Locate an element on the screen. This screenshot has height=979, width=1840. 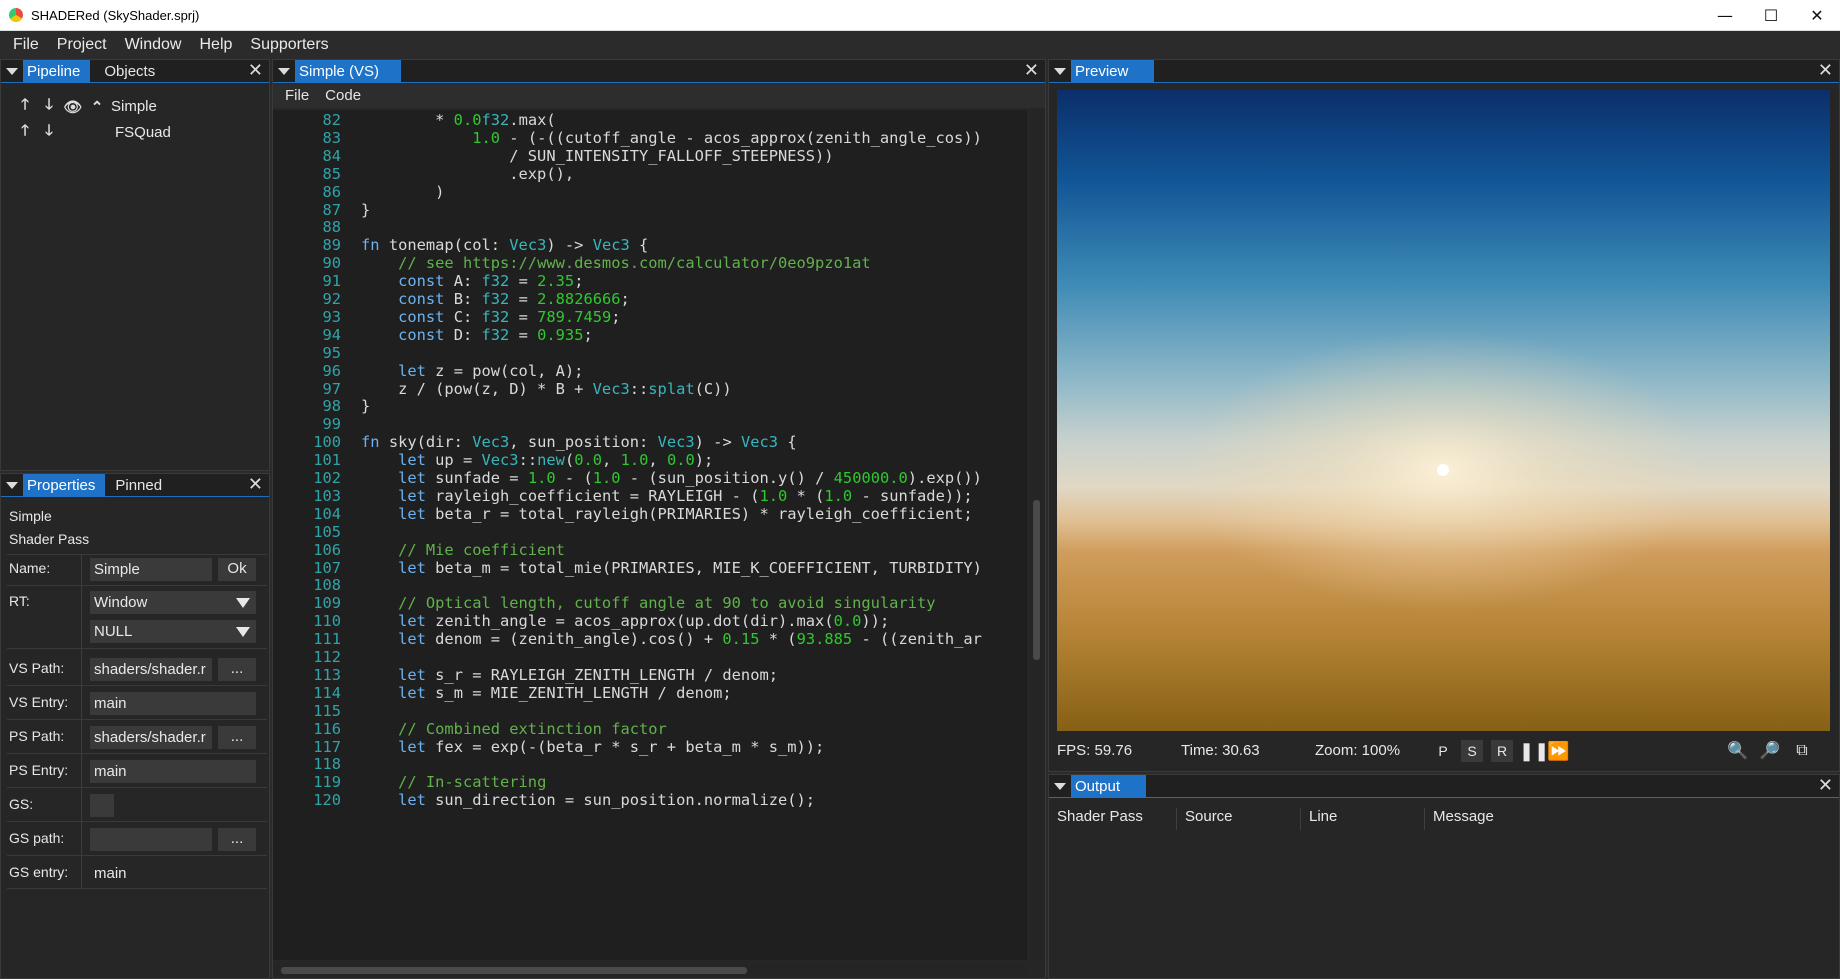
name-ok-button: Ok is located at coordinates (237, 569).